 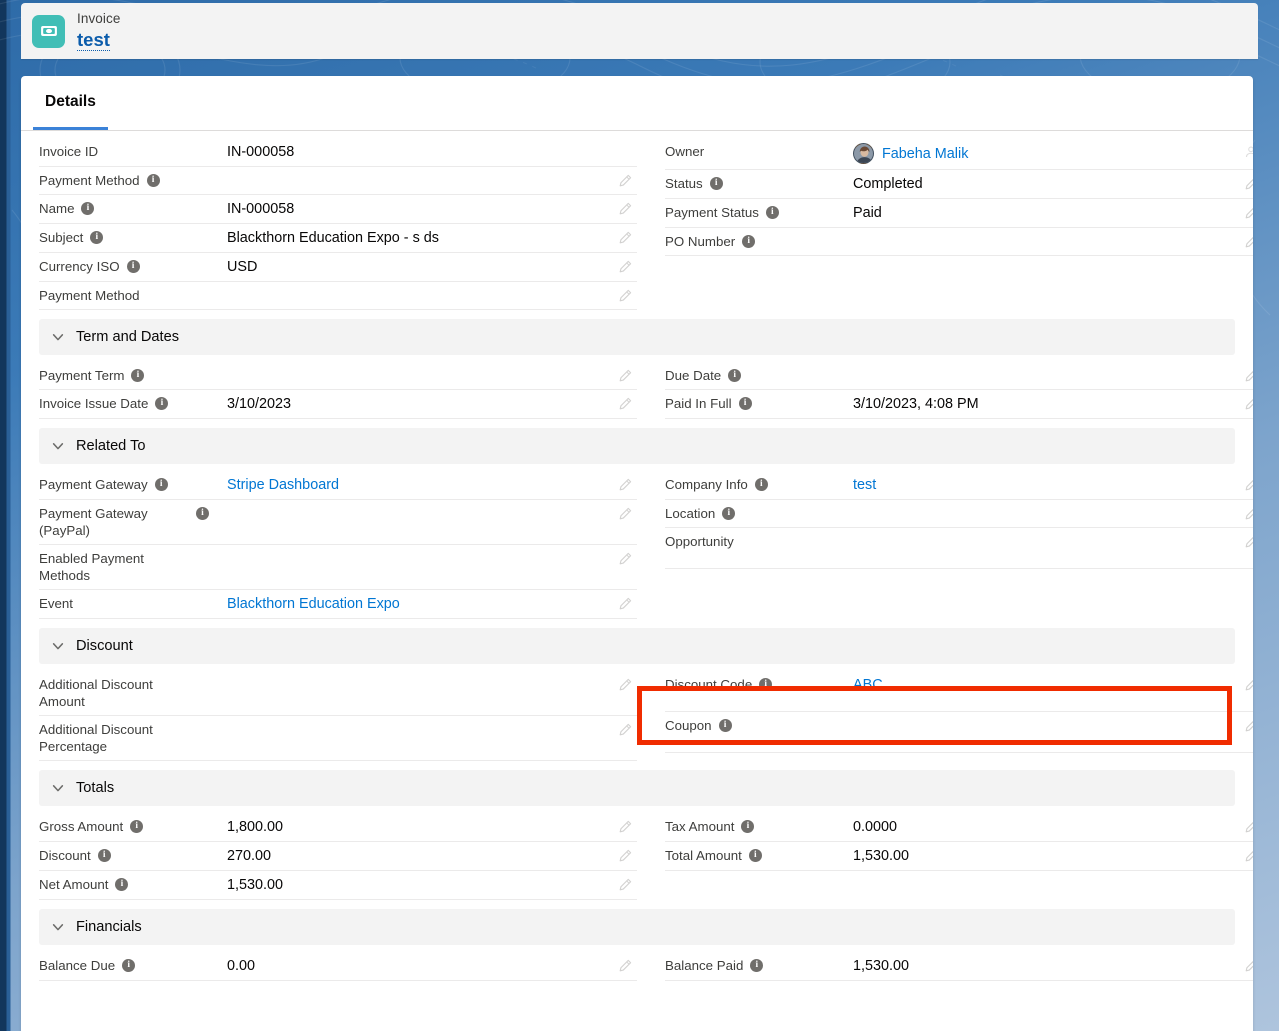 I want to click on field-label-text: Discount, so click(x=65, y=855).